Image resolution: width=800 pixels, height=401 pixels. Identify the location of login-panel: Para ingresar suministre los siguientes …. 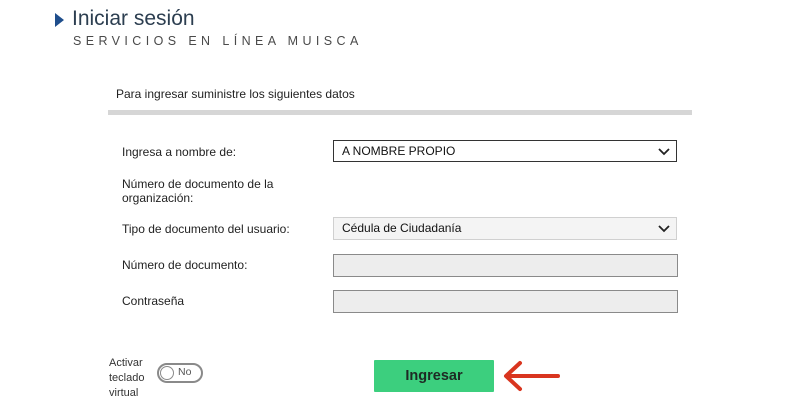
(400, 95).